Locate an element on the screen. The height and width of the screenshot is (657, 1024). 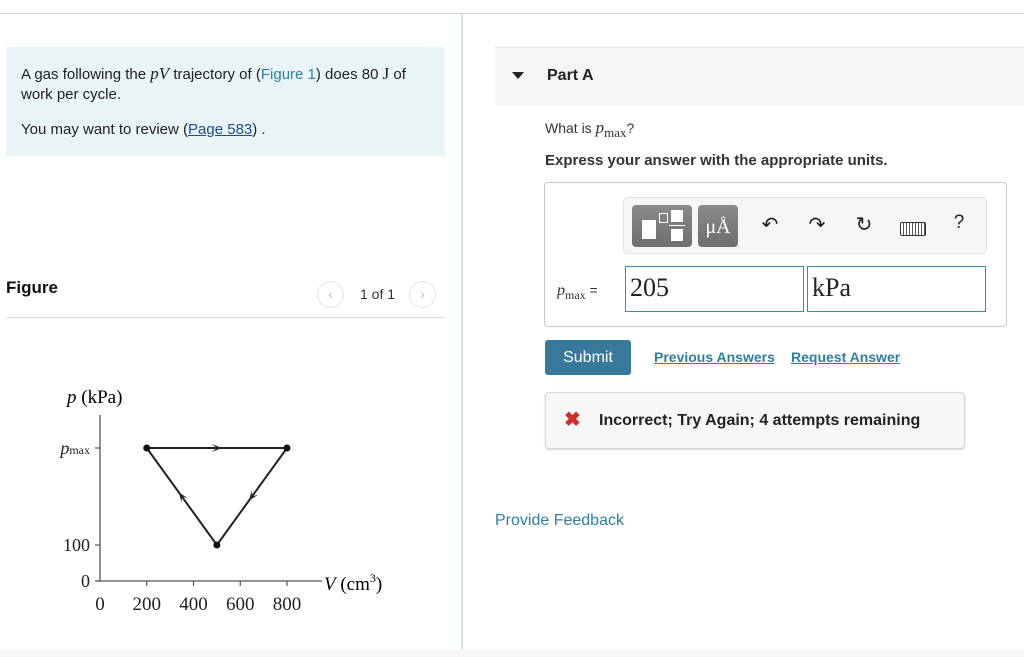
previous-answers-link: Previous Answers is located at coordinates (714, 357).